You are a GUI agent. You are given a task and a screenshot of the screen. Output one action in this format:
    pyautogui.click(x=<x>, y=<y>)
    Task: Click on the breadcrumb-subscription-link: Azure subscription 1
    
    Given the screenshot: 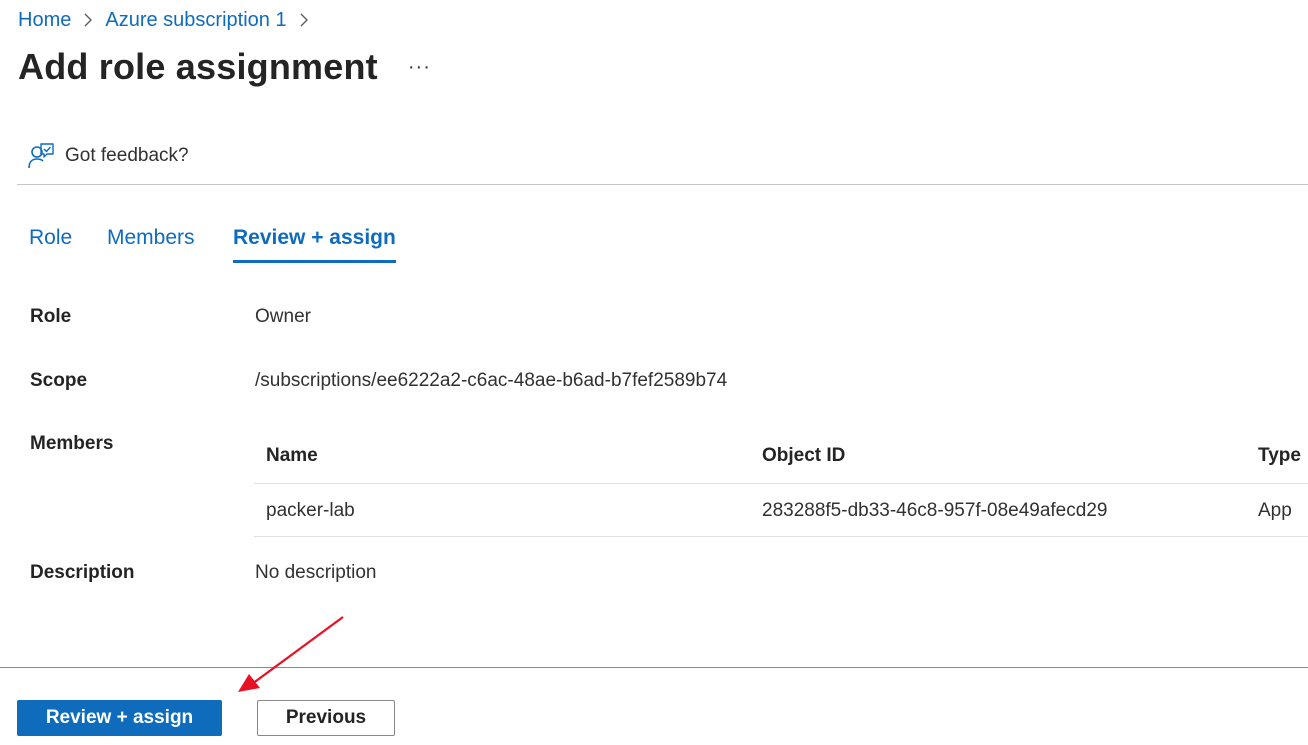 What is the action you would take?
    pyautogui.click(x=195, y=20)
    